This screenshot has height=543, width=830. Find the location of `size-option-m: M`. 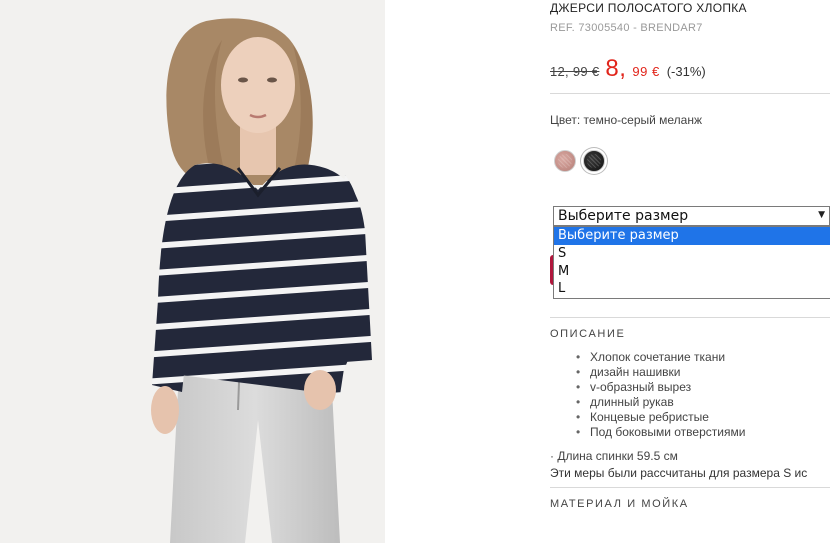

size-option-m: M is located at coordinates (692, 272).